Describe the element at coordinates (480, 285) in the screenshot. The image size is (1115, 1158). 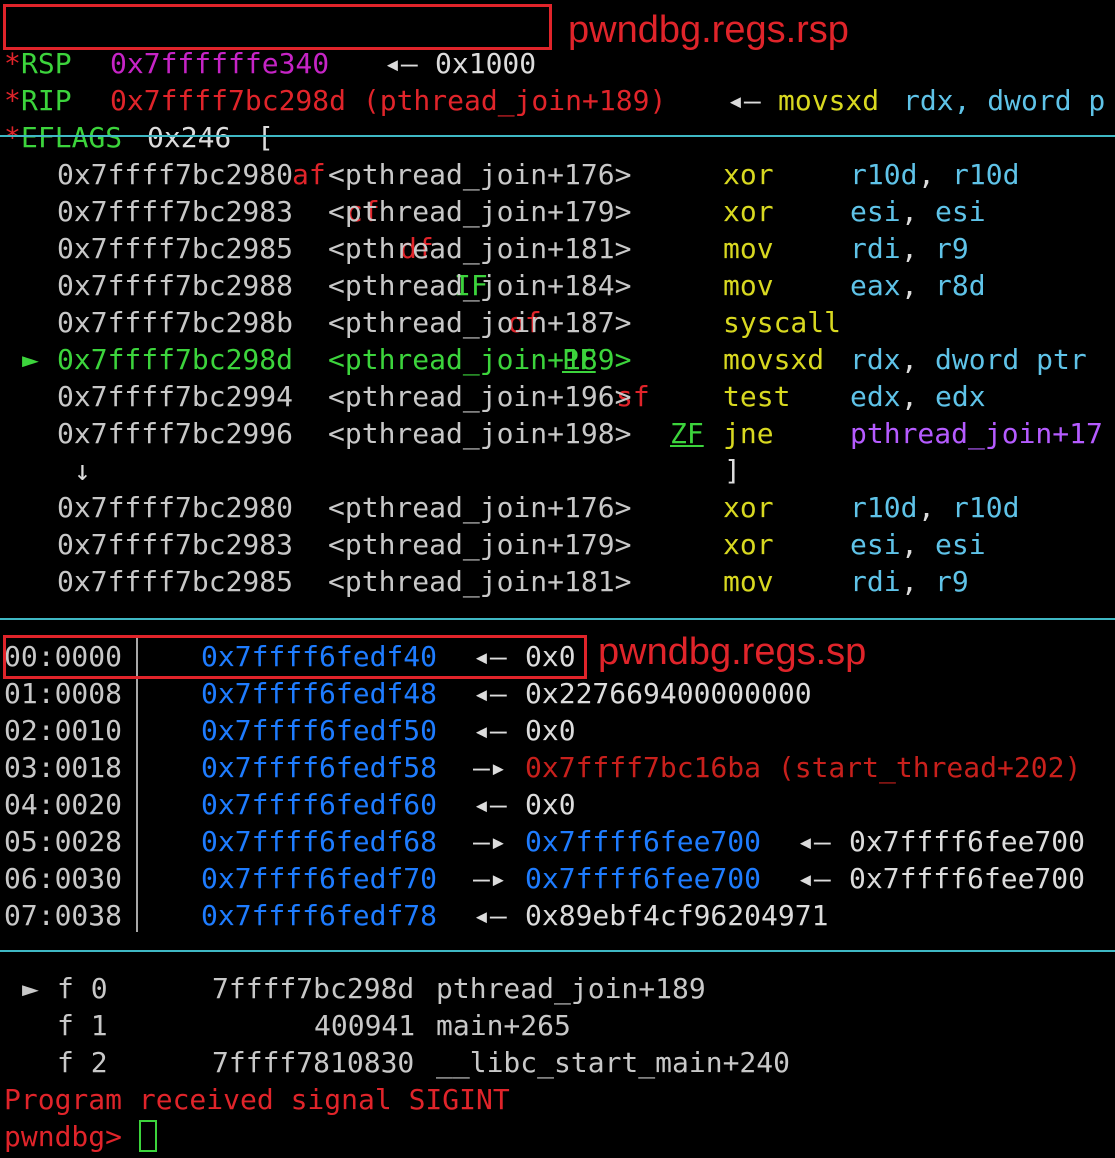
I see `instruction-symbol: <pthread_join+184>` at that location.